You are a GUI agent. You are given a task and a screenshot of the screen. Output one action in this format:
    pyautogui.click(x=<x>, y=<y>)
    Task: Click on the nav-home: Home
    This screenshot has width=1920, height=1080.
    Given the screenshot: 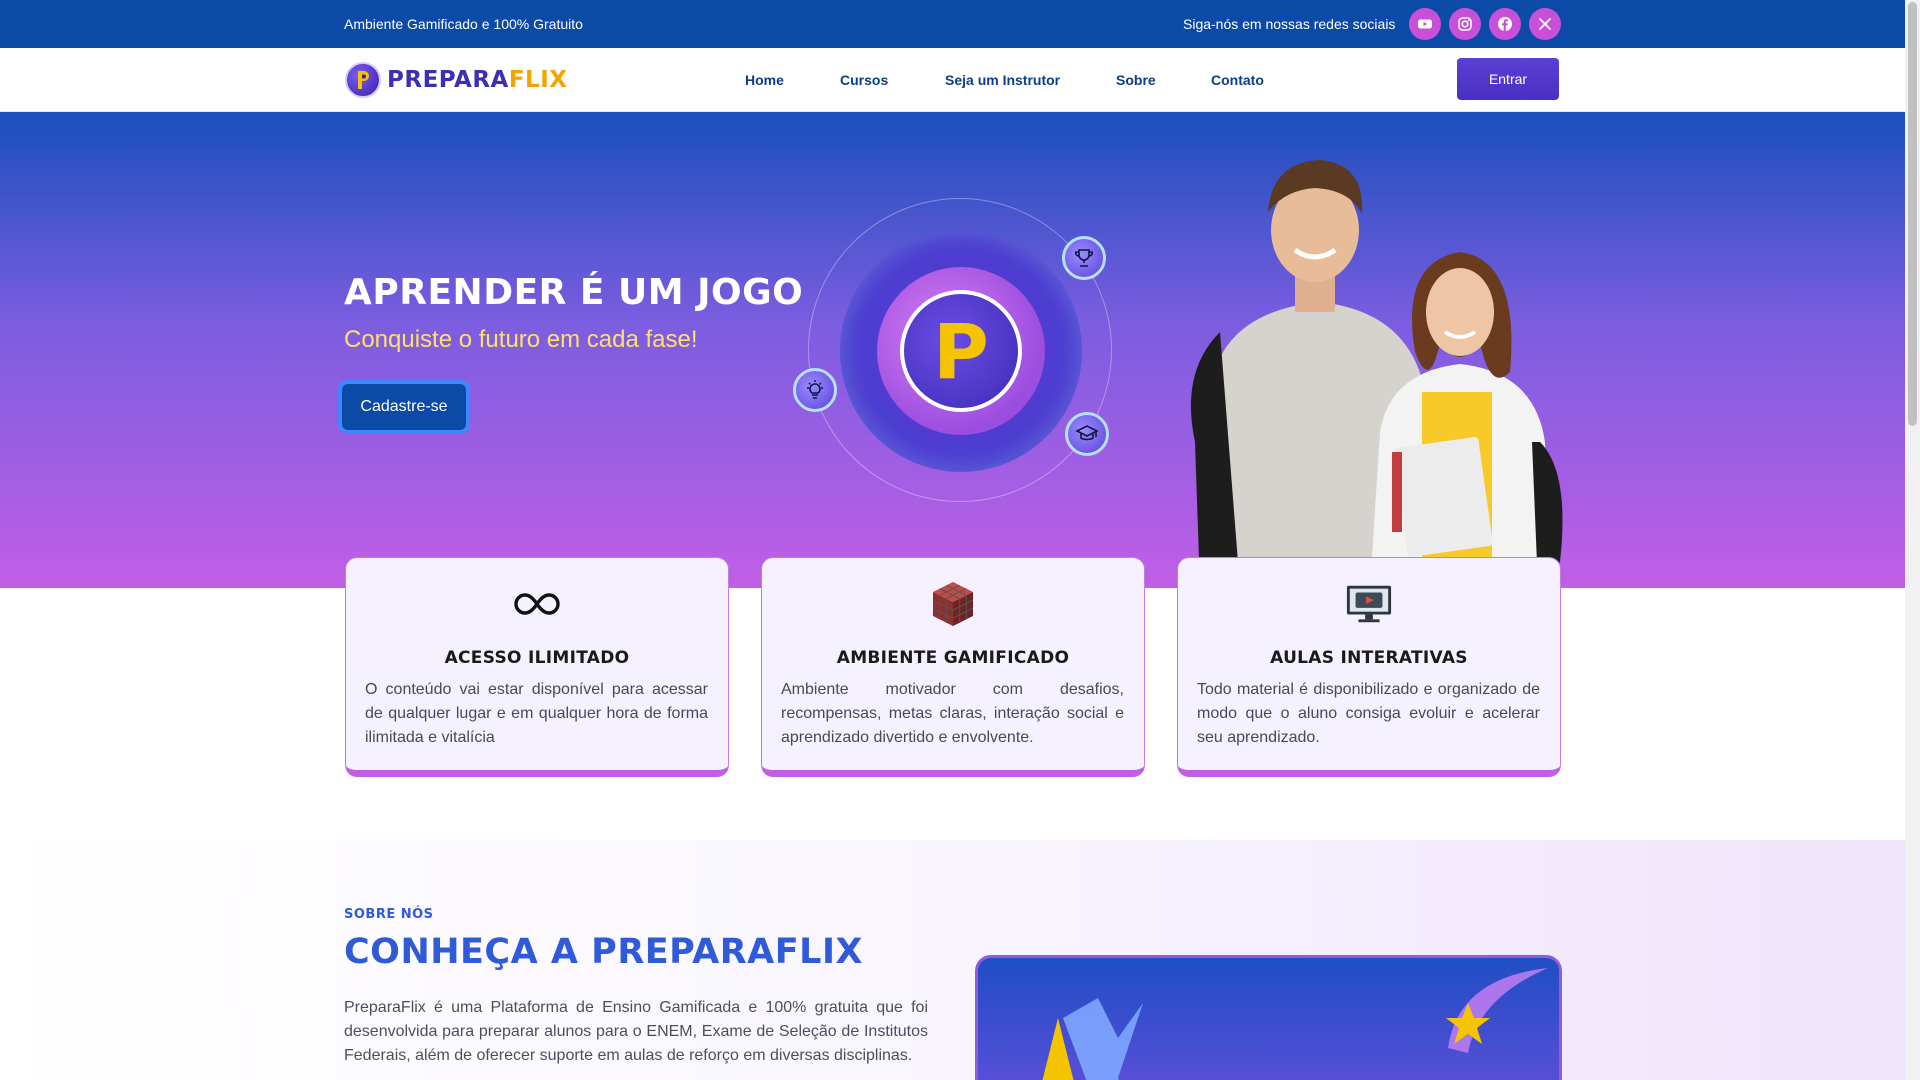 What is the action you would take?
    pyautogui.click(x=764, y=80)
    